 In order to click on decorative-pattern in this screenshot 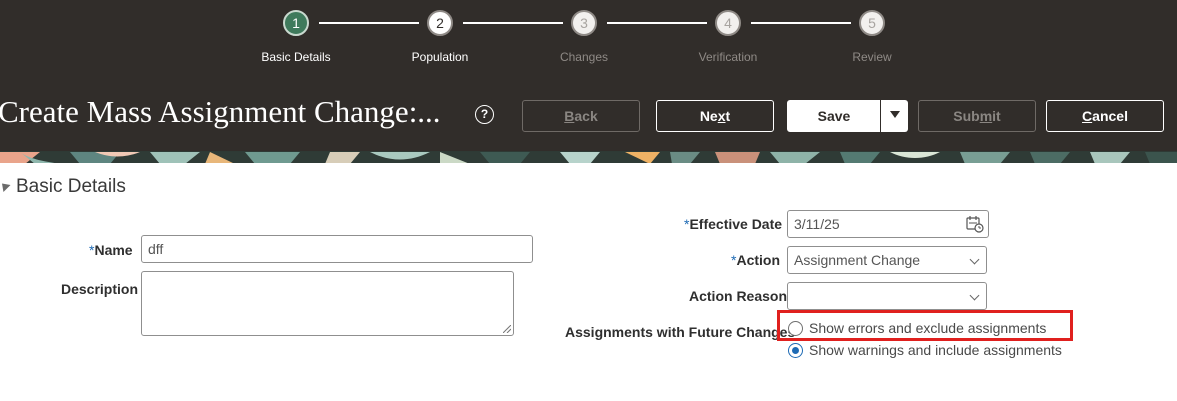, I will do `click(588, 157)`.